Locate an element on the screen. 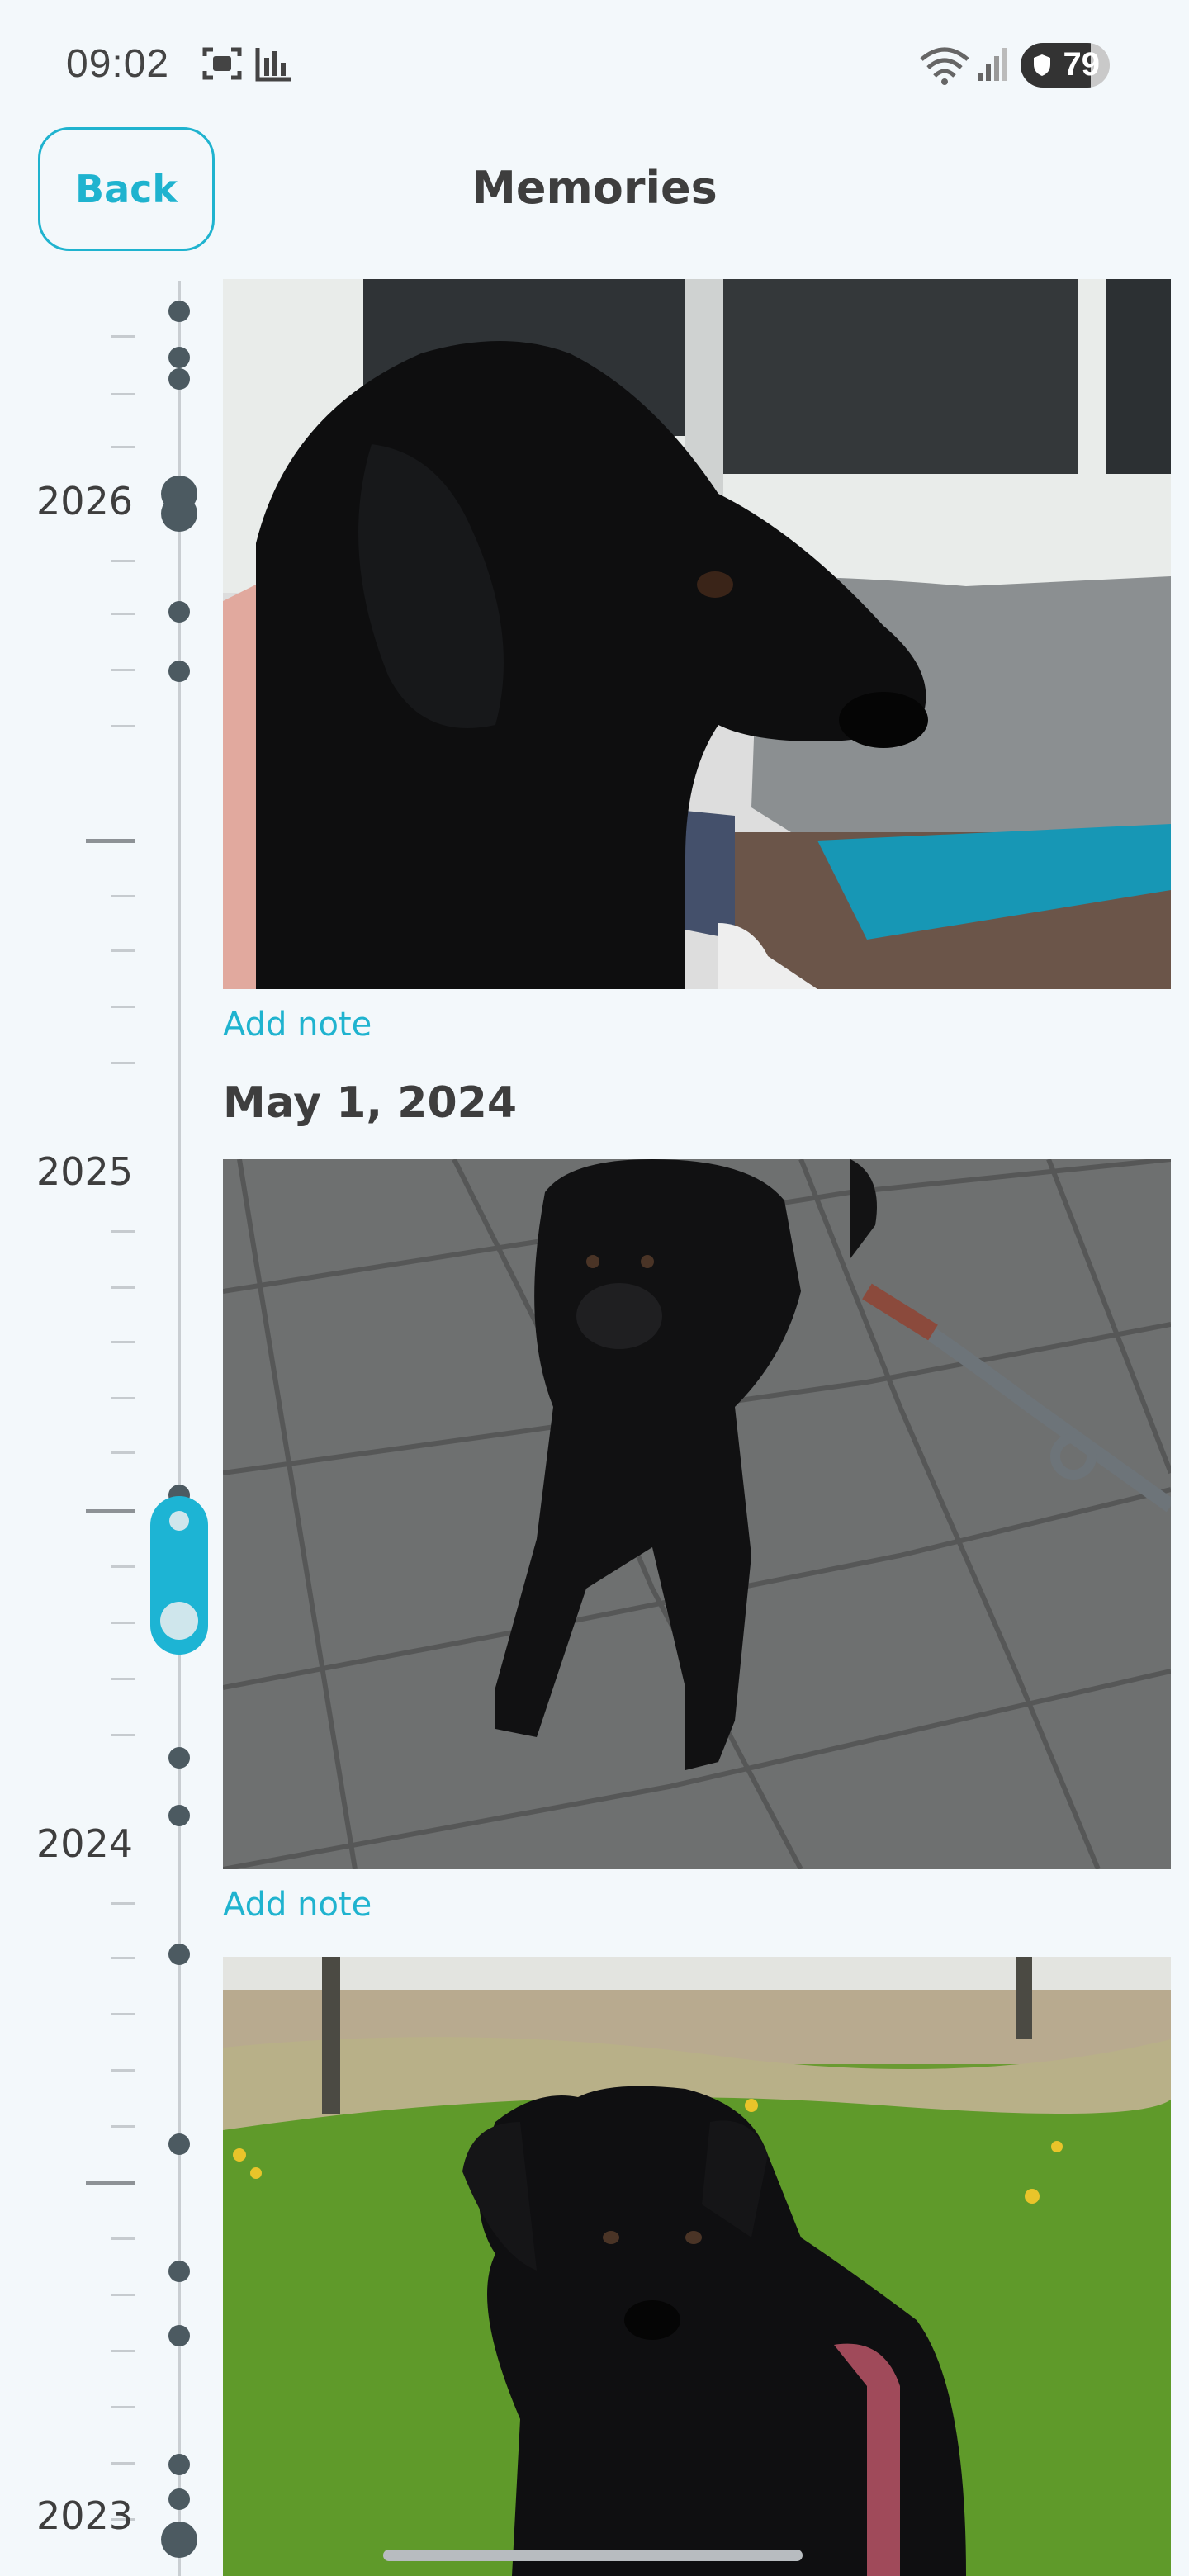 The image size is (1189, 2576). wifi-icon is located at coordinates (944, 66).